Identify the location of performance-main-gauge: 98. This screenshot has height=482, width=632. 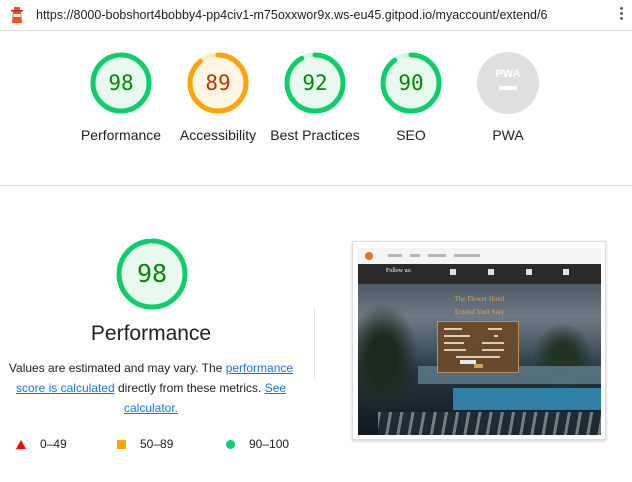
(152, 274).